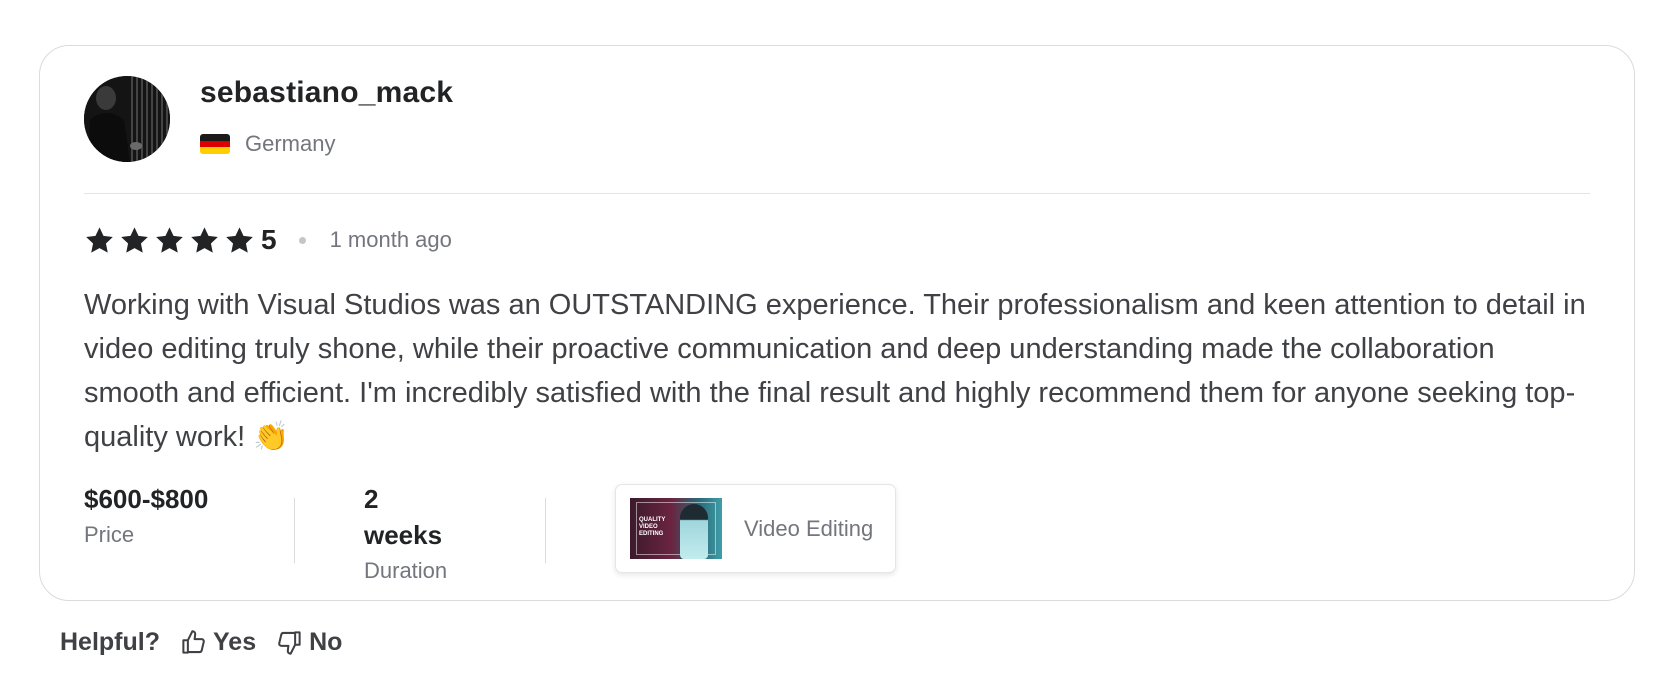 This screenshot has height=694, width=1674. I want to click on duration-value: 2 weeks, so click(403, 517).